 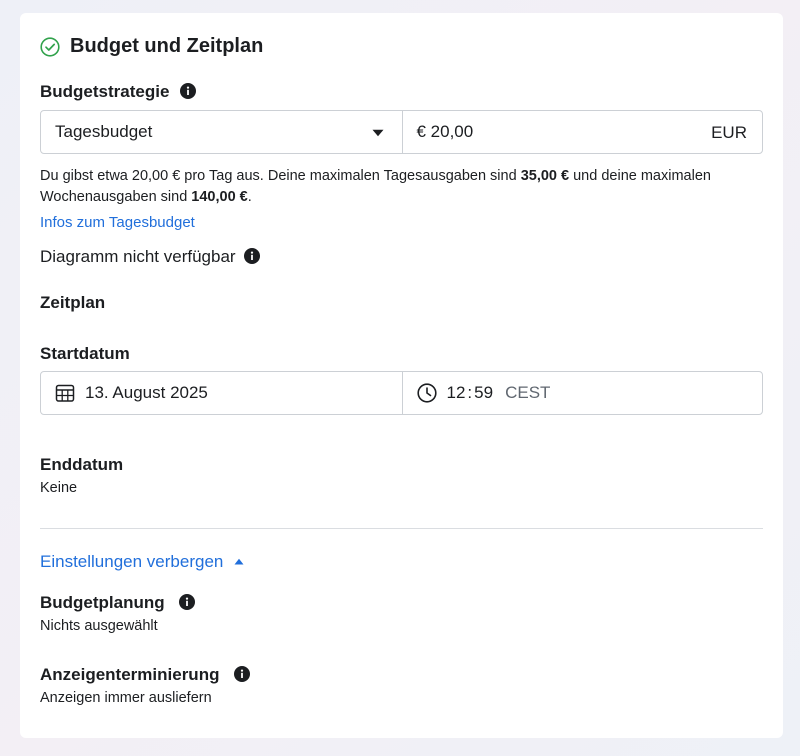 I want to click on caret-down-icon, so click(x=377, y=133).